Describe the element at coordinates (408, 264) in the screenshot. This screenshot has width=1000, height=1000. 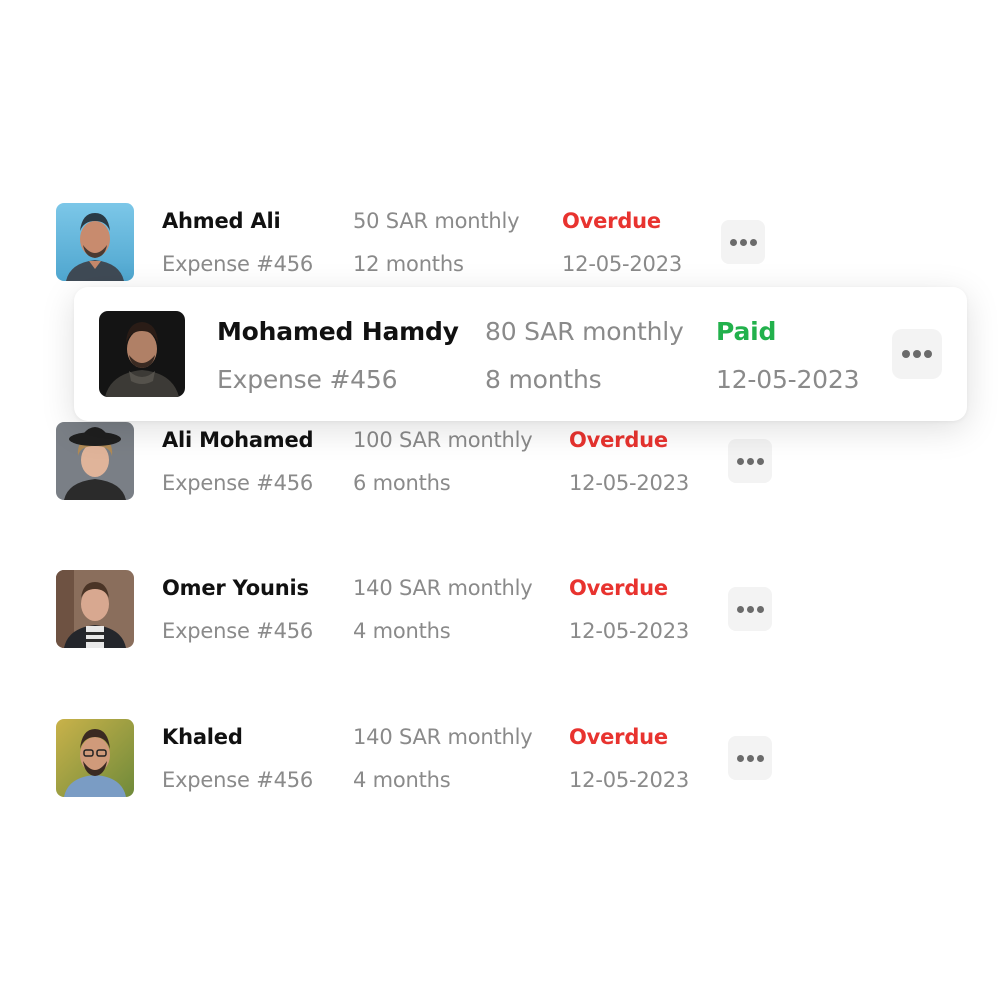
I see `duration: 12 months` at that location.